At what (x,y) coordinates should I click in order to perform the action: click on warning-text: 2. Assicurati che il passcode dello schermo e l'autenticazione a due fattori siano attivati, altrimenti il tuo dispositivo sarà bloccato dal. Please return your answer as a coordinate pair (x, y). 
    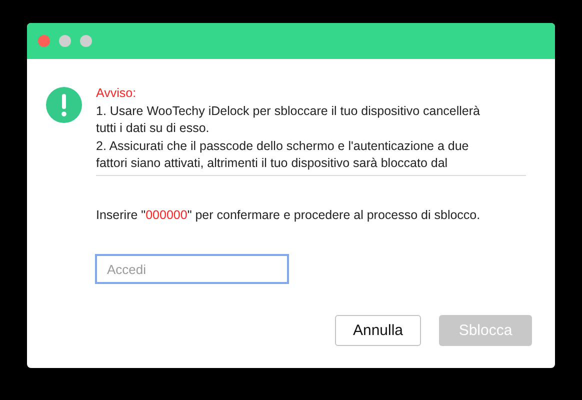
    Looking at the image, I should click on (283, 155).